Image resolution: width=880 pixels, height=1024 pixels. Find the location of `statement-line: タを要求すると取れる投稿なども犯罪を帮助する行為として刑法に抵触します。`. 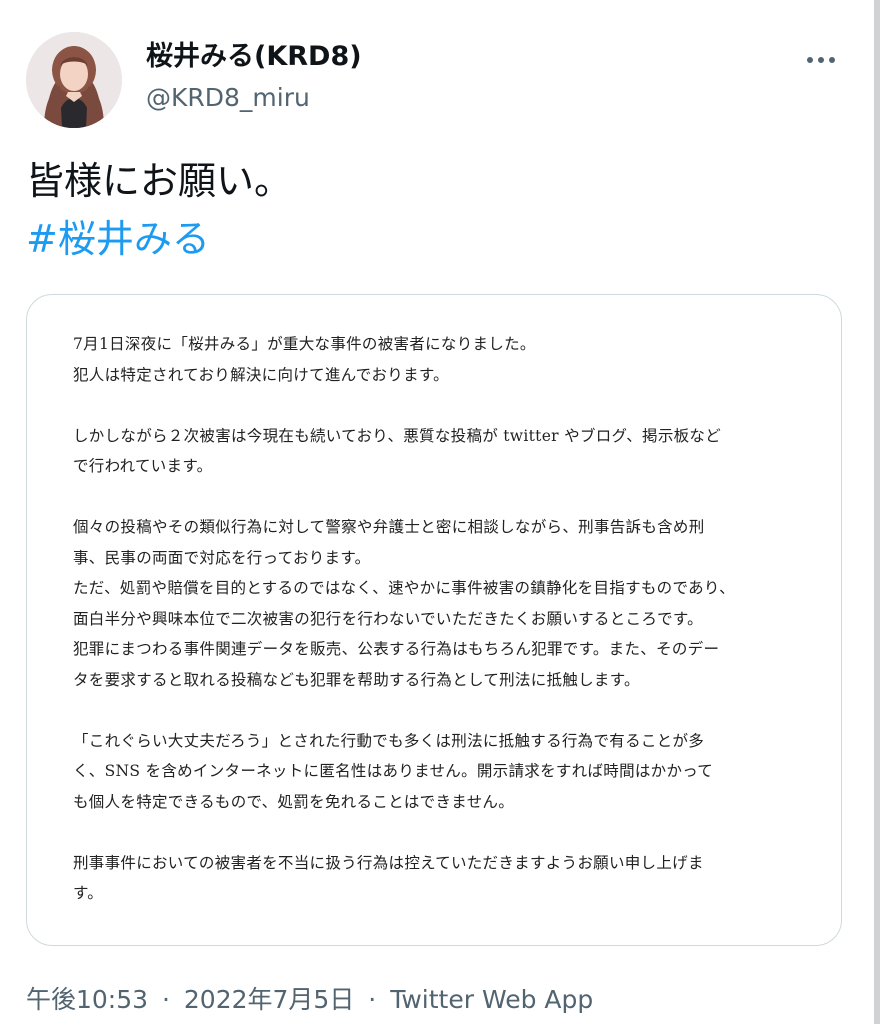

statement-line: タを要求すると取れる投稿なども犯罪を帮助する行為として刑法に抵触します。 is located at coordinates (356, 679).